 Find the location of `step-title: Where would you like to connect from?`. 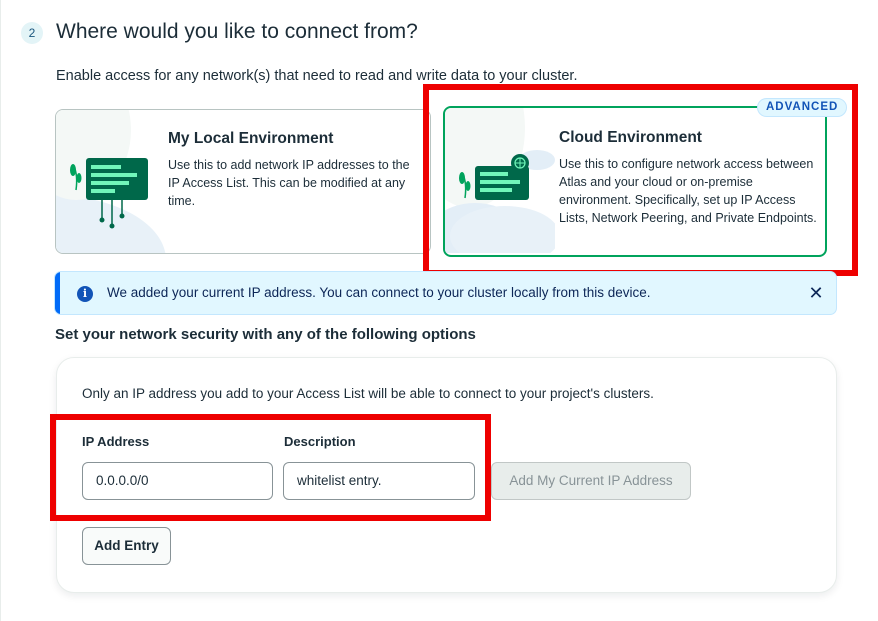

step-title: Where would you like to connect from? is located at coordinates (237, 31).